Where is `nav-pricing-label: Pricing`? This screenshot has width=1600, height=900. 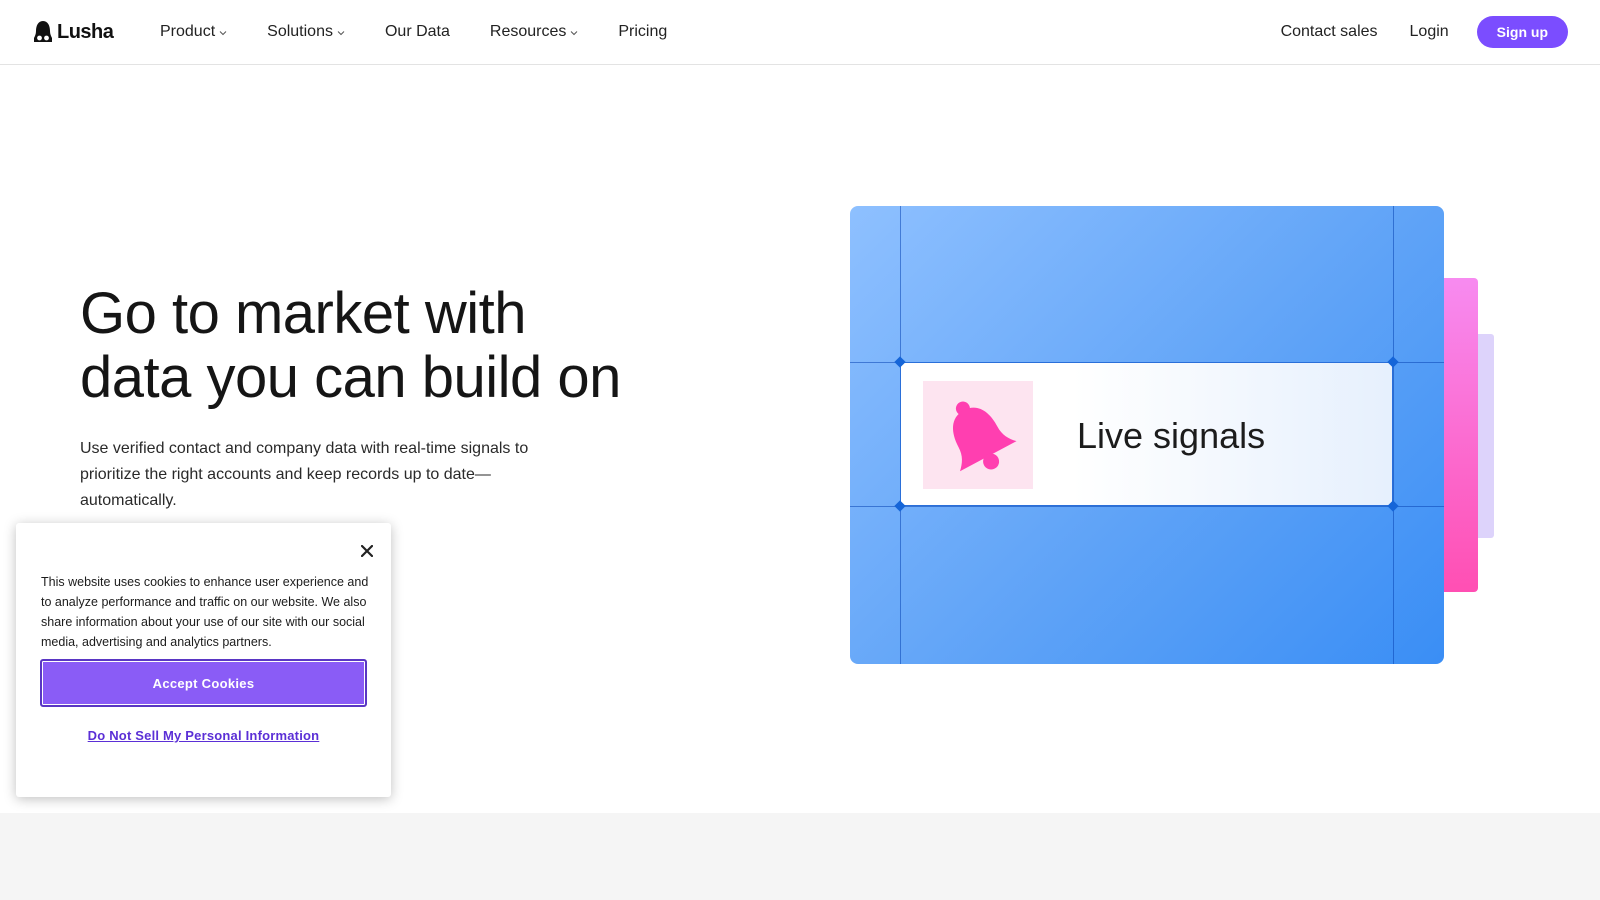 nav-pricing-label: Pricing is located at coordinates (643, 31).